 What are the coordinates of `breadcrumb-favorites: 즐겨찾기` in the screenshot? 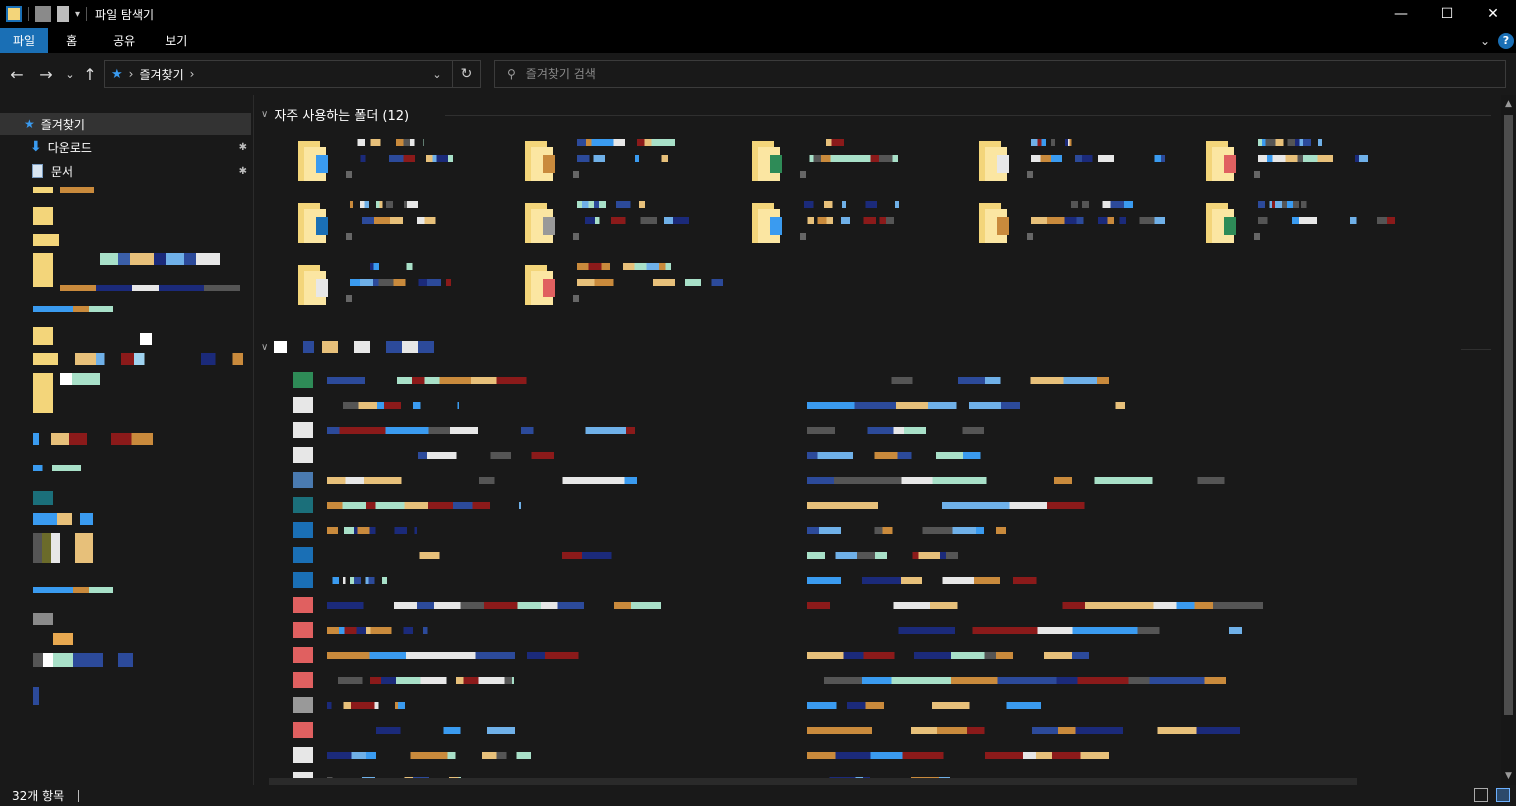 It's located at (161, 74).